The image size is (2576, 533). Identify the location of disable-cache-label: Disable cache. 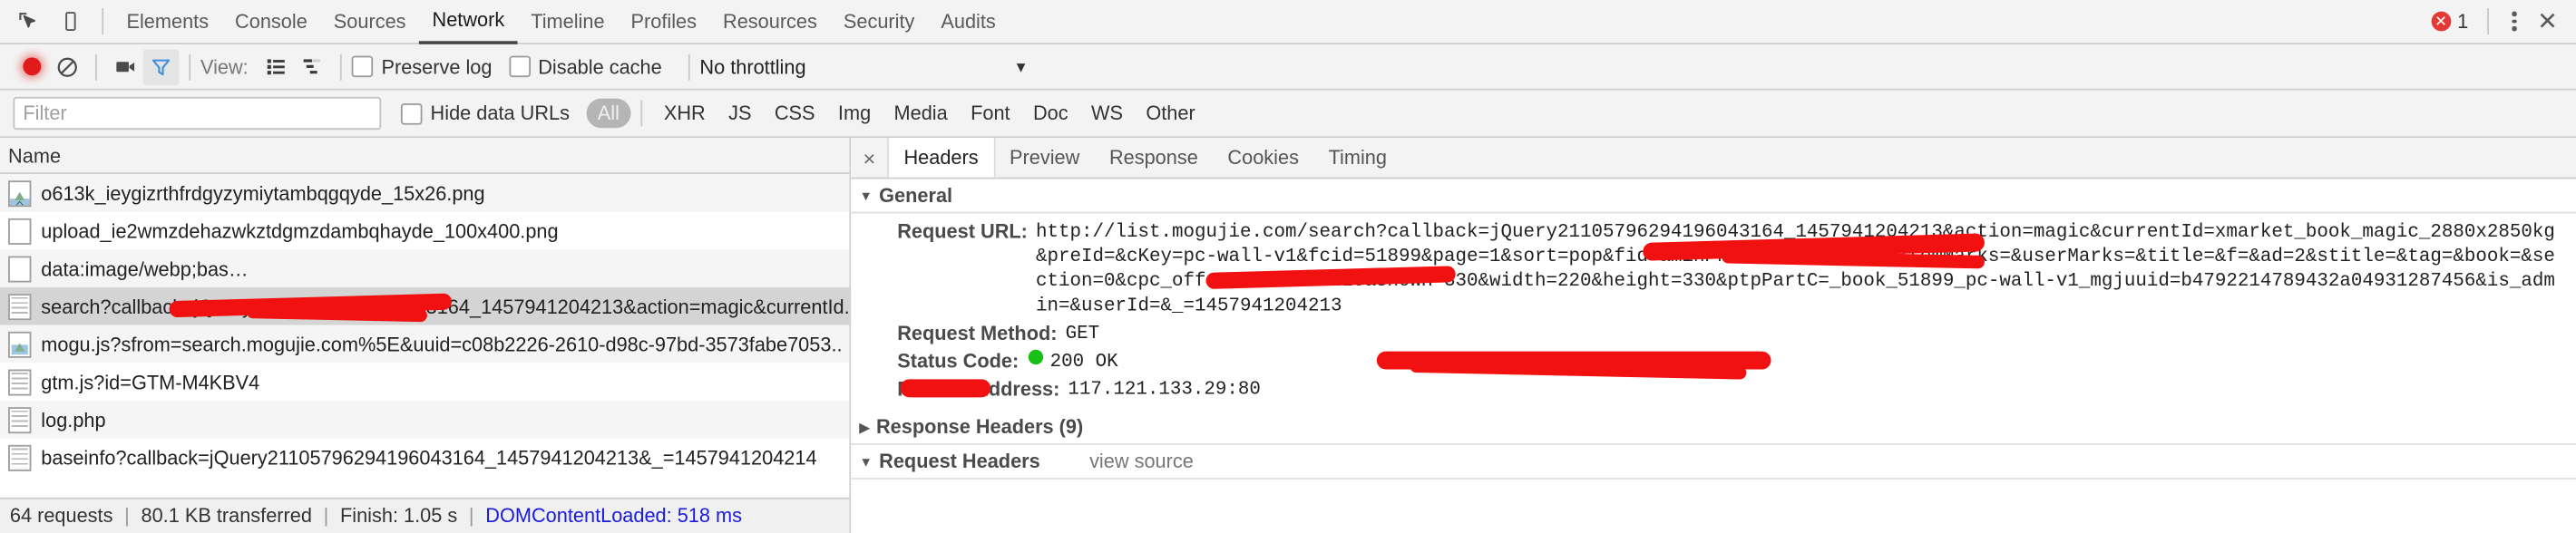
(600, 66).